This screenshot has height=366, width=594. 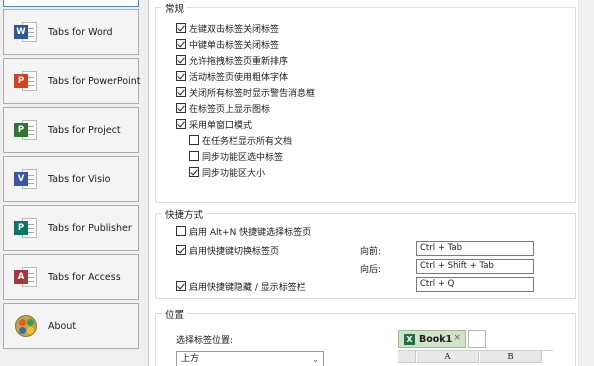 I want to click on sidebar-item-label: Tabs for Publisher, so click(x=90, y=228).